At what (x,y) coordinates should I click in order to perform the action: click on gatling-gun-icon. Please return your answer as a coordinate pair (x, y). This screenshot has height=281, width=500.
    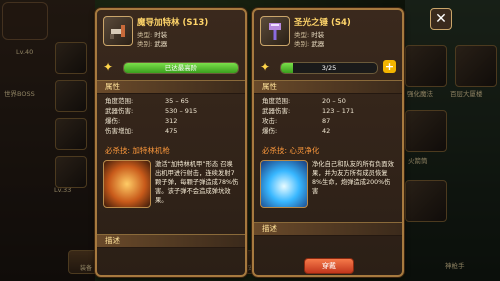
    Looking at the image, I should click on (117, 32).